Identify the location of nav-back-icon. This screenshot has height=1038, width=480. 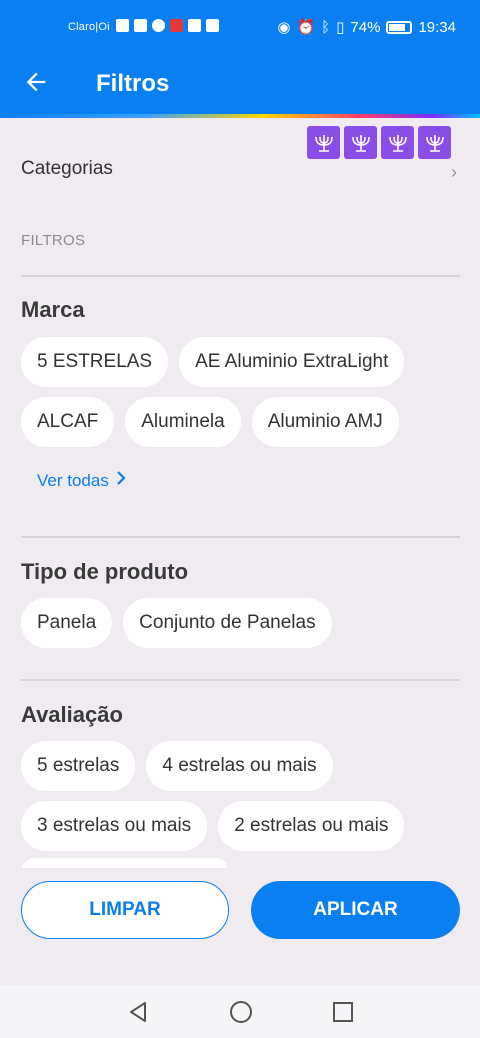
(138, 1012).